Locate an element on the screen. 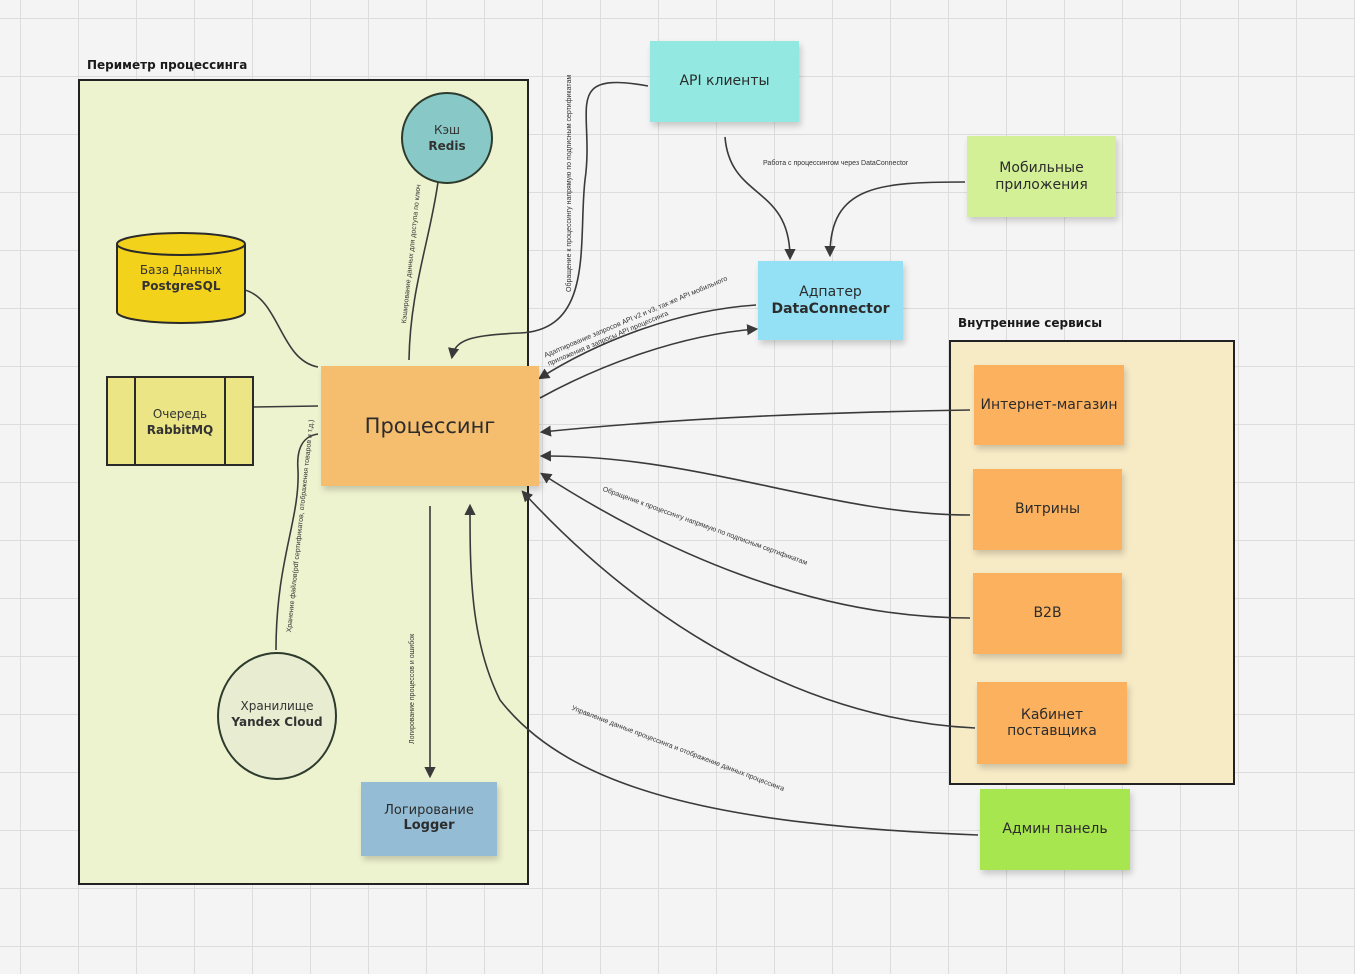  shop-label: Интернет-магазин is located at coordinates (1049, 404).